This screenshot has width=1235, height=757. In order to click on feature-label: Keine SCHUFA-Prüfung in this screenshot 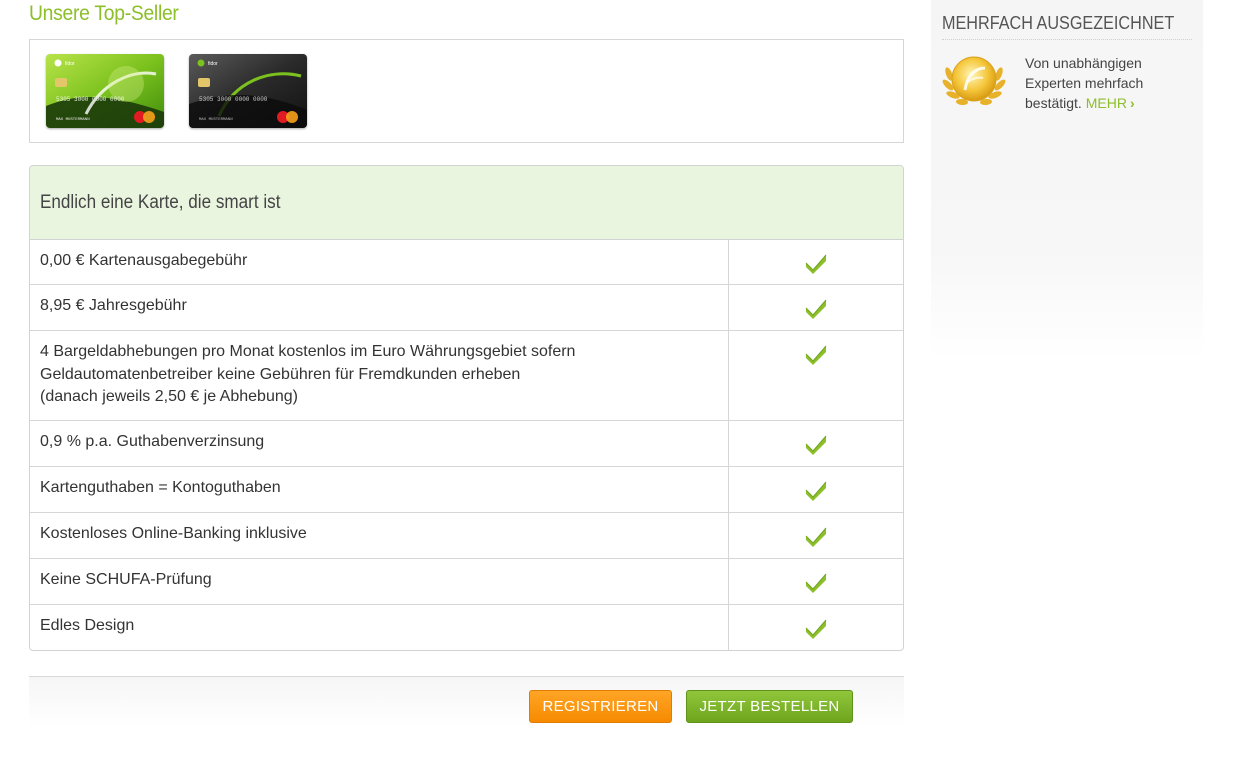, I will do `click(379, 581)`.